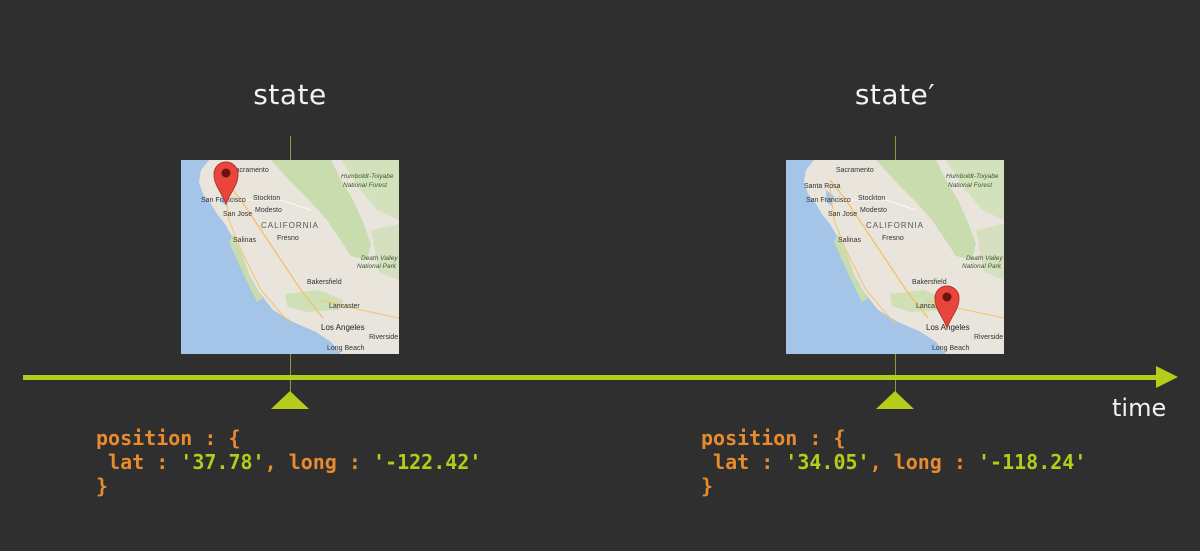 The height and width of the screenshot is (551, 1200). Describe the element at coordinates (1139, 408) in the screenshot. I see `timeline-label: time` at that location.